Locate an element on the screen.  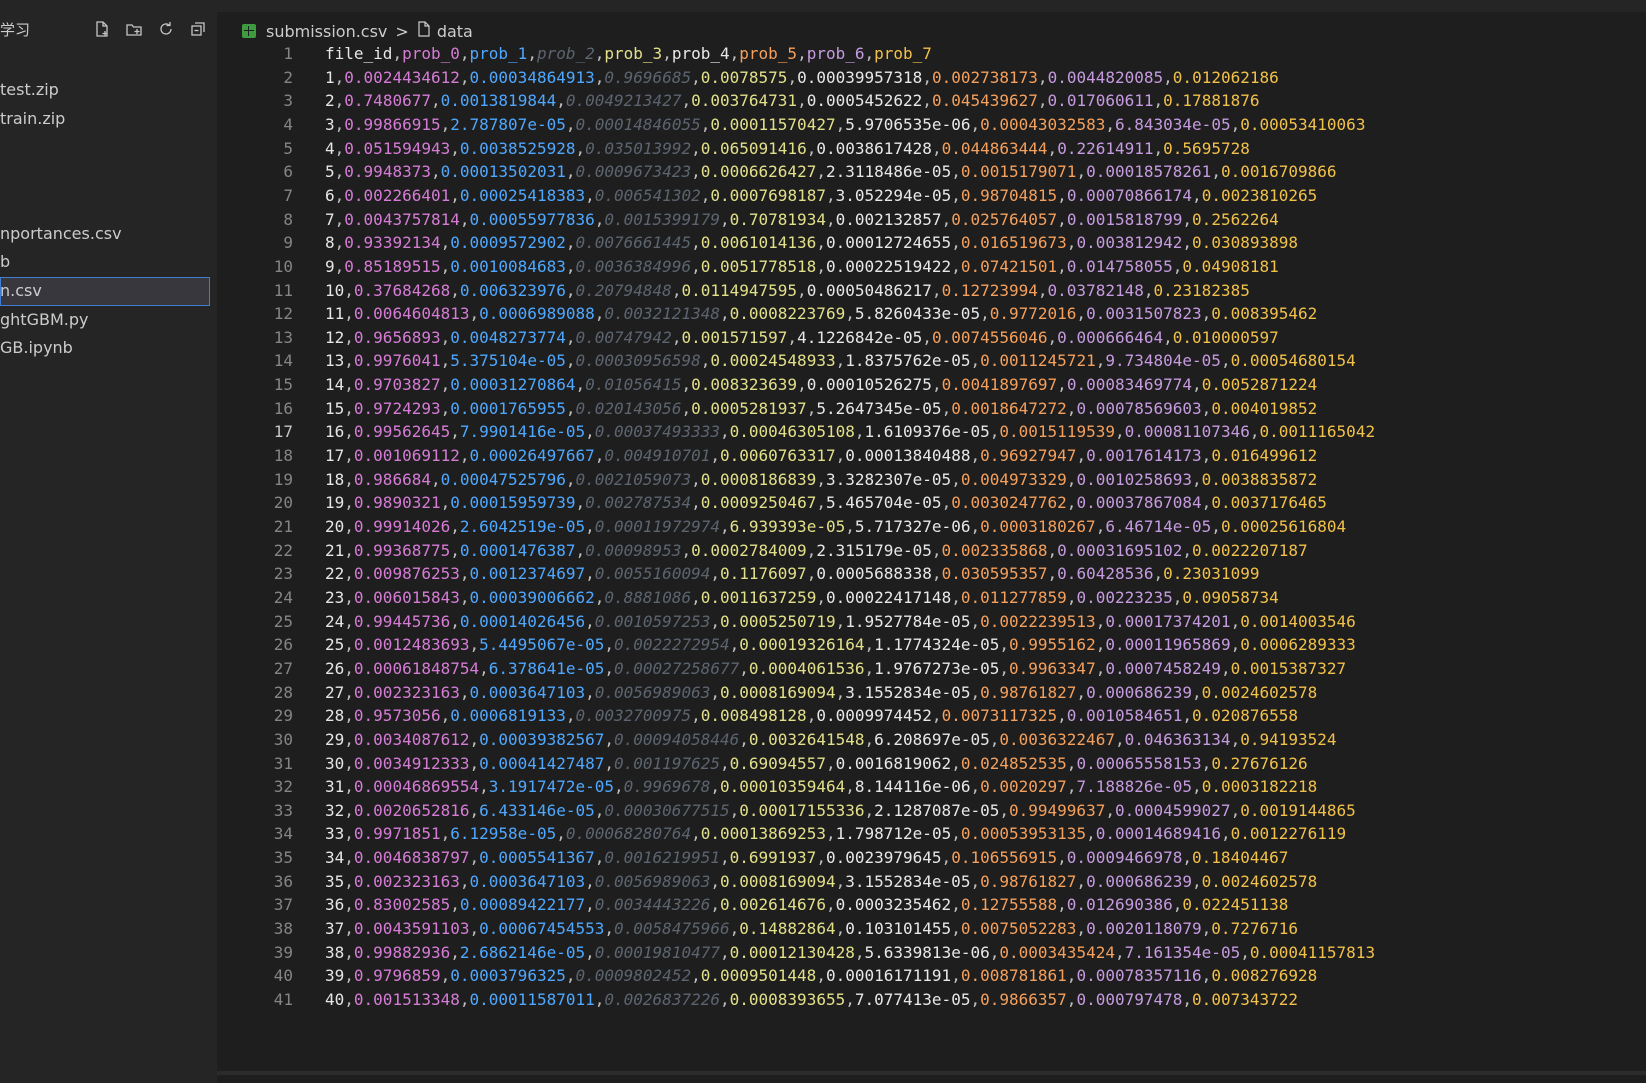
csv-cell: 0.00053410063 is located at coordinates (1303, 124).